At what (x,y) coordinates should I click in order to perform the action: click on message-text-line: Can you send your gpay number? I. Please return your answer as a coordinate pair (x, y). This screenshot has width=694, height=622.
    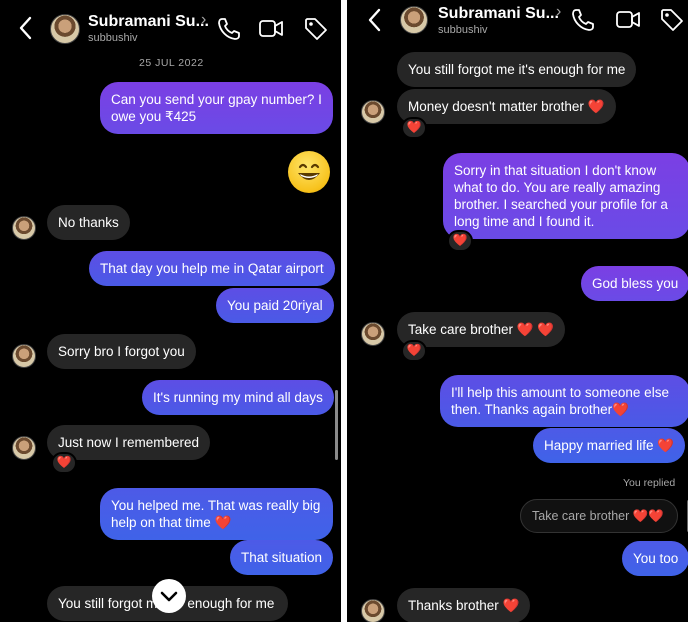
    Looking at the image, I should click on (216, 99).